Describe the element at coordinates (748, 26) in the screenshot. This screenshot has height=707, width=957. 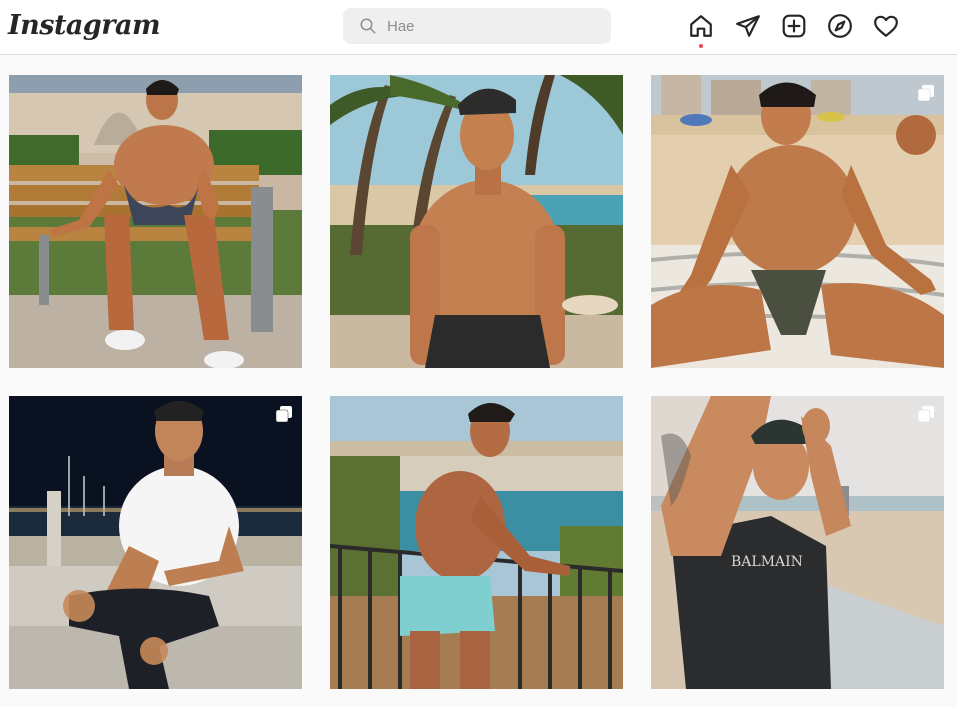
I see `direct-message-icon` at that location.